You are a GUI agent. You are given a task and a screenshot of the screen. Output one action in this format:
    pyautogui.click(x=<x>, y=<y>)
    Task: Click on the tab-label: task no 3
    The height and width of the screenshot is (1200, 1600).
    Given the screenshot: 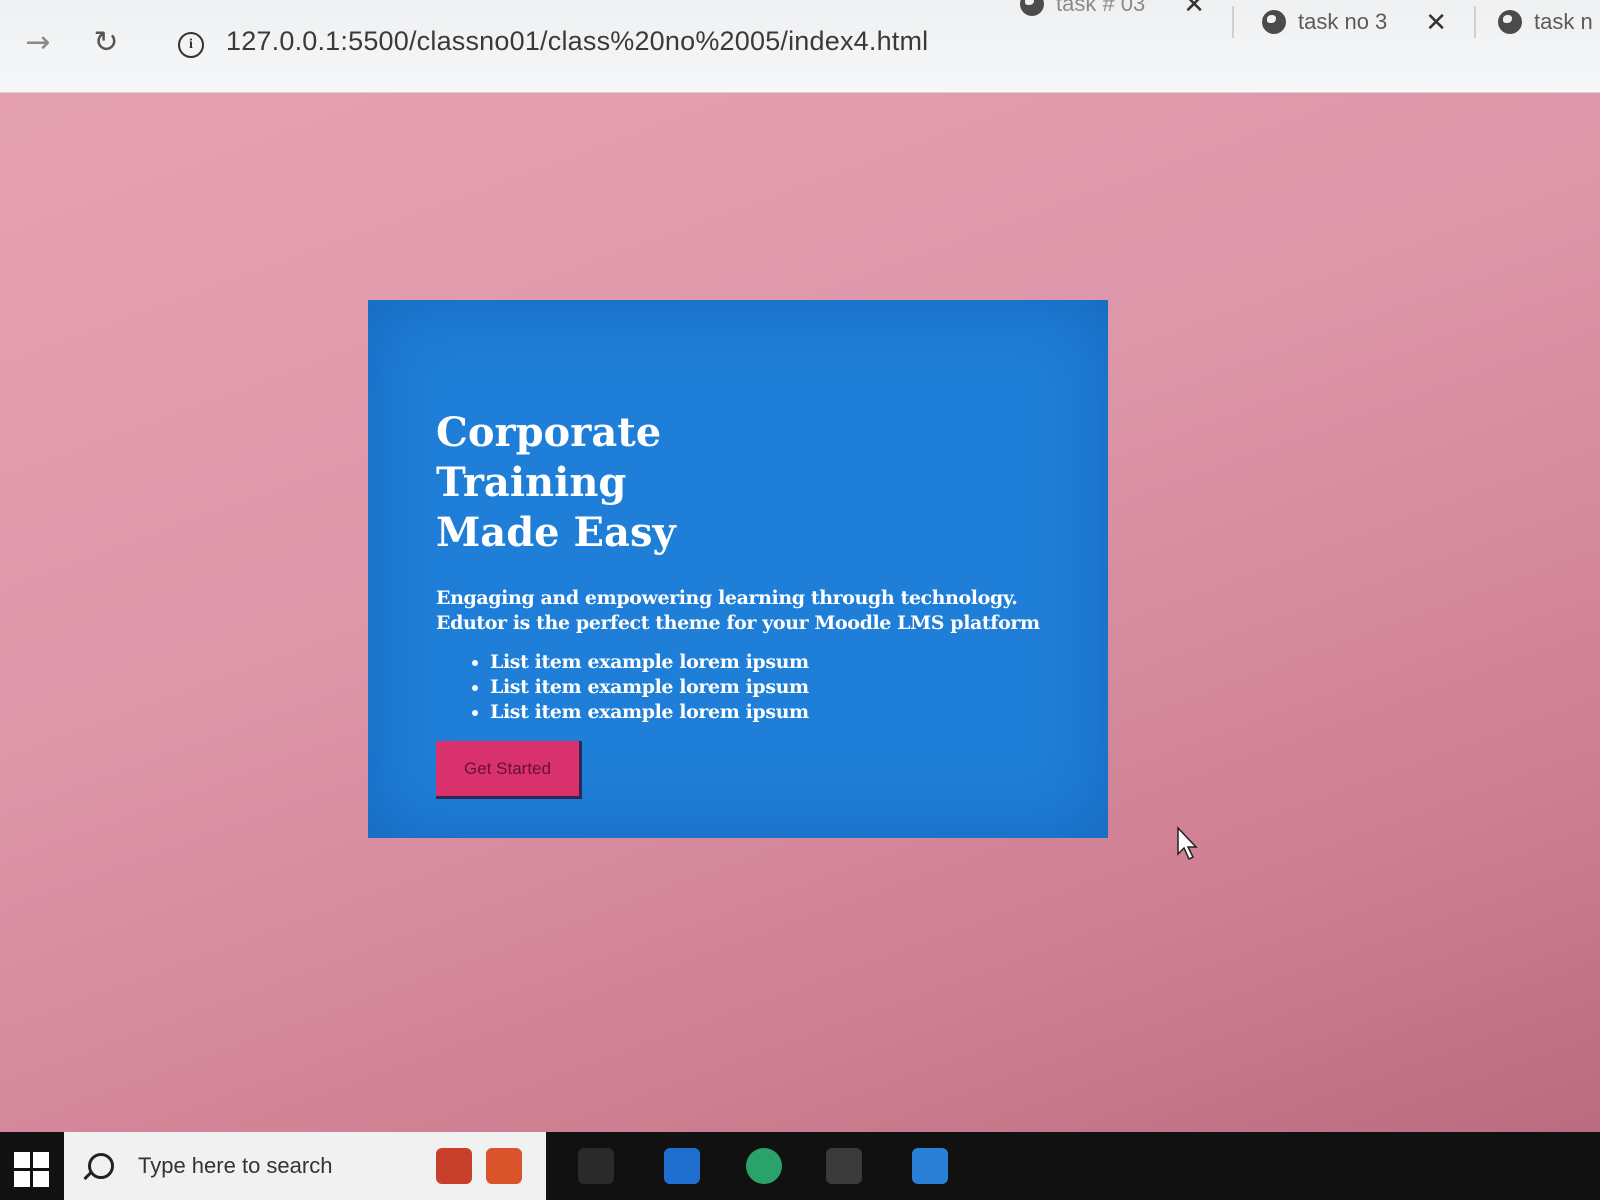 What is the action you would take?
    pyautogui.click(x=1343, y=21)
    